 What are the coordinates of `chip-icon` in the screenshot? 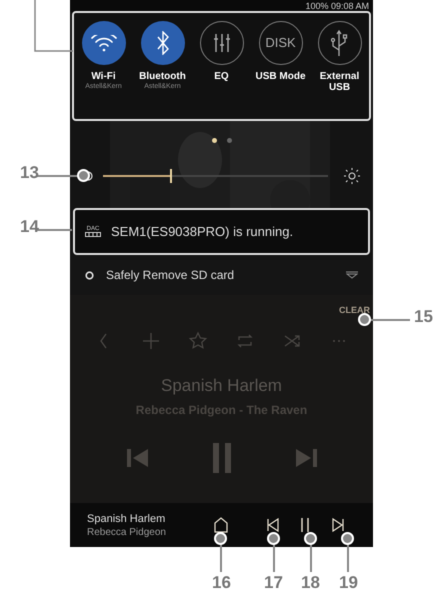 It's located at (93, 234).